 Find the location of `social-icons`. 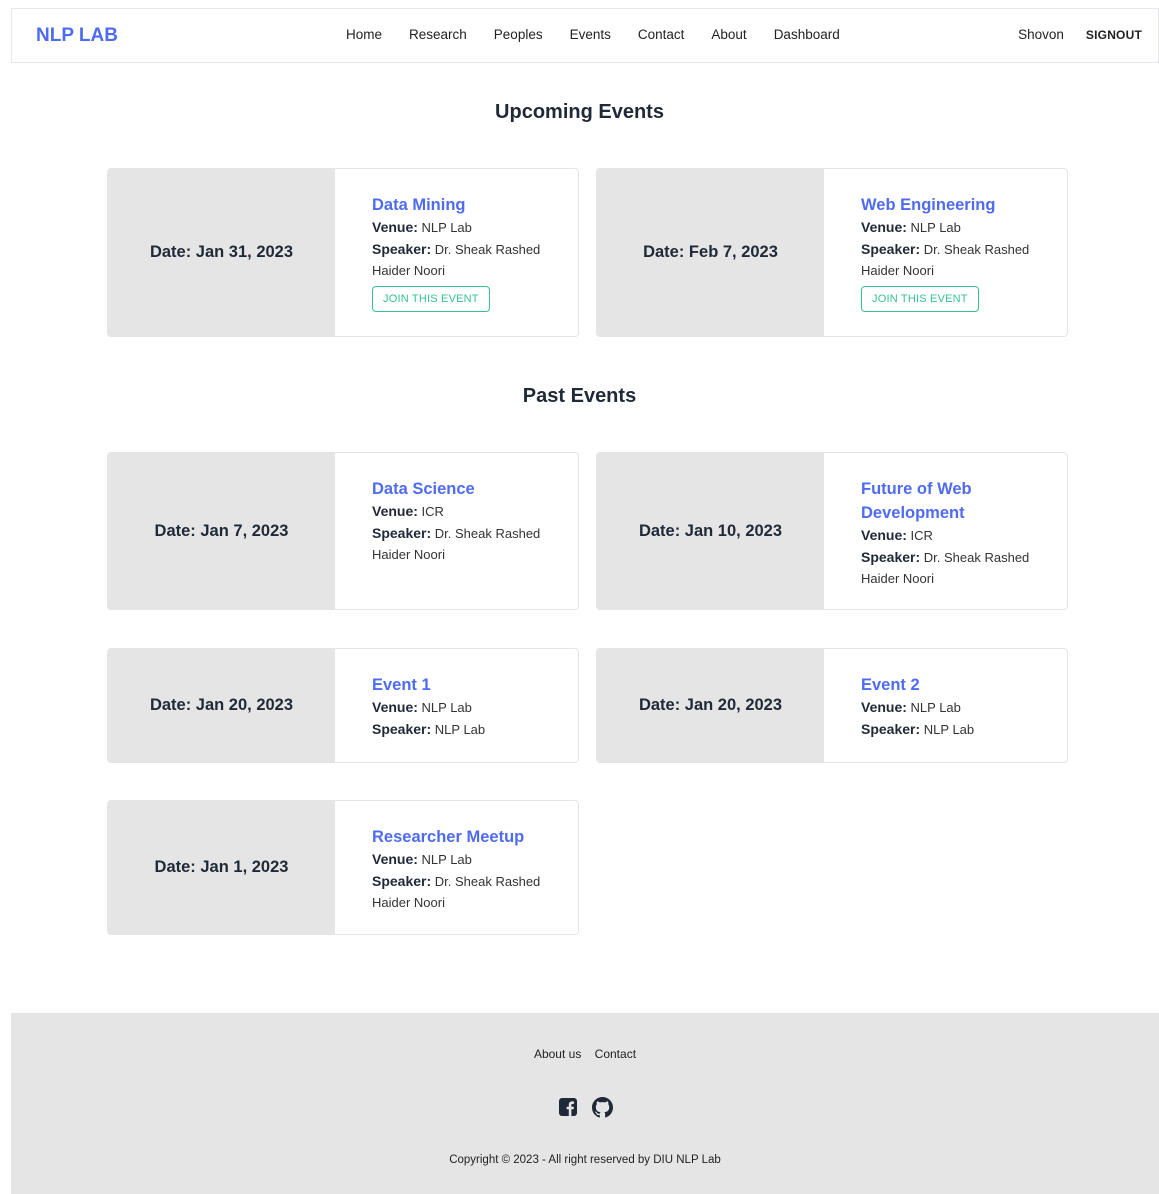

social-icons is located at coordinates (585, 1110).